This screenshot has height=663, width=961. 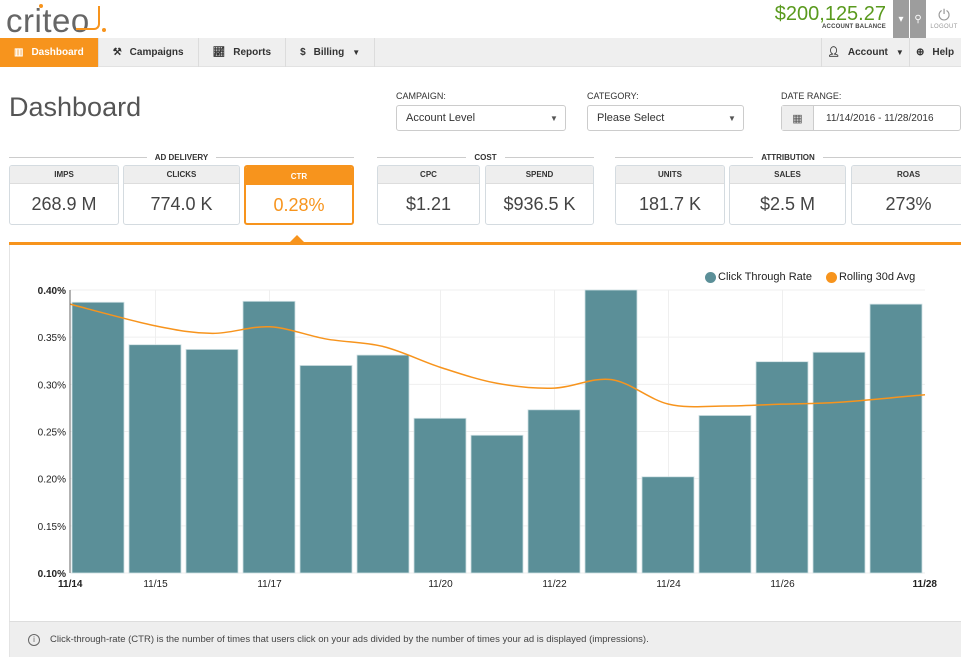 I want to click on criteo-logo: criteo, so click(x=56, y=21).